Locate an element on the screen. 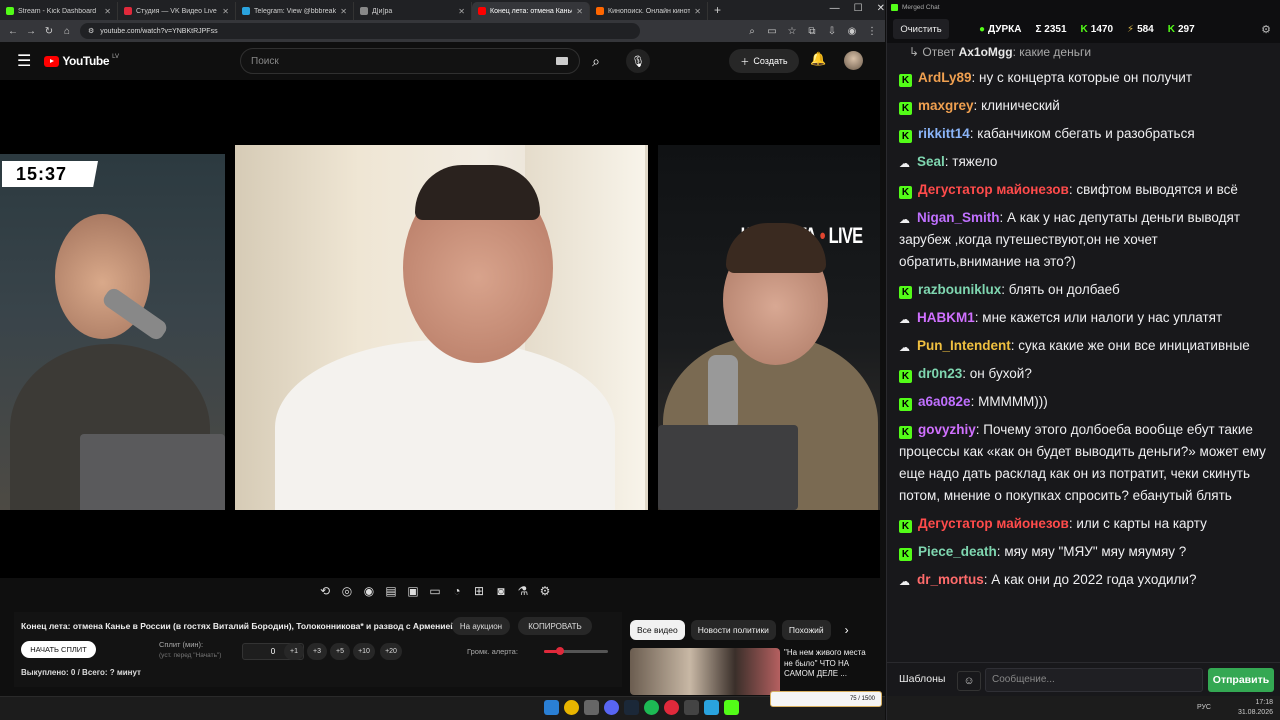  browser-tab: Студия — VK Видео Live ✕ is located at coordinates (177, 11).